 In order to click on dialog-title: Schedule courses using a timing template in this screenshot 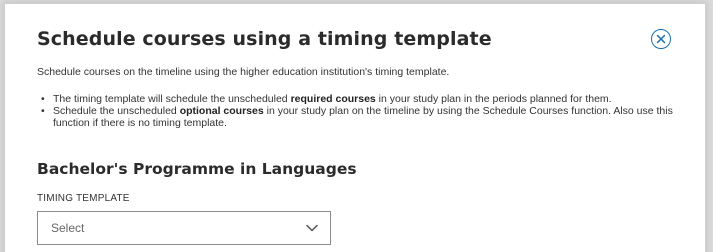, I will do `click(264, 39)`.